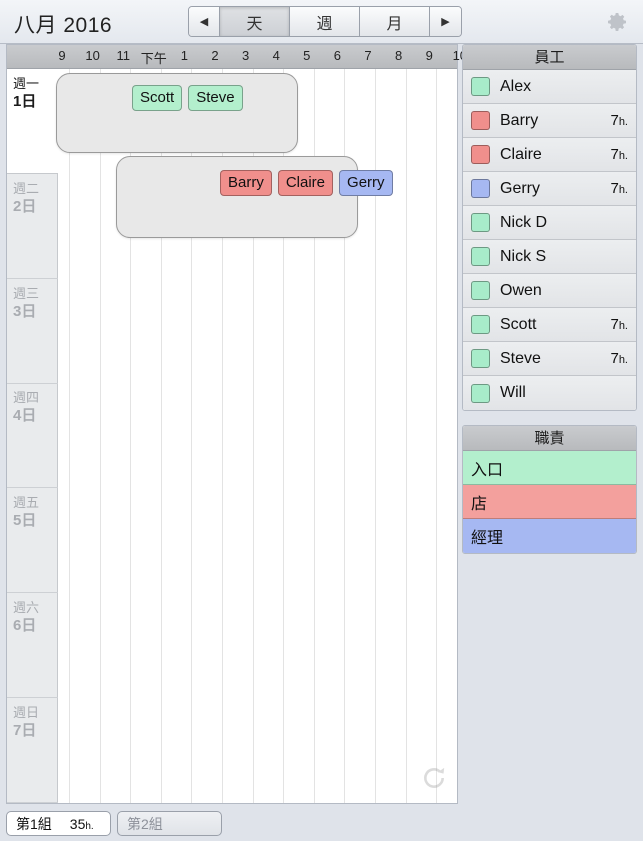 Image resolution: width=643 pixels, height=841 pixels. What do you see at coordinates (549, 121) in the screenshot?
I see `staff-list-item: Barry 7h.` at bounding box center [549, 121].